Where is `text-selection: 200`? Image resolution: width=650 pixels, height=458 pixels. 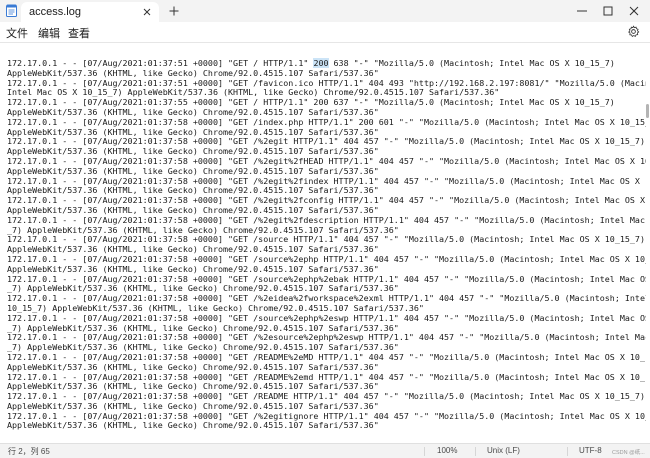 text-selection: 200 is located at coordinates (321, 63).